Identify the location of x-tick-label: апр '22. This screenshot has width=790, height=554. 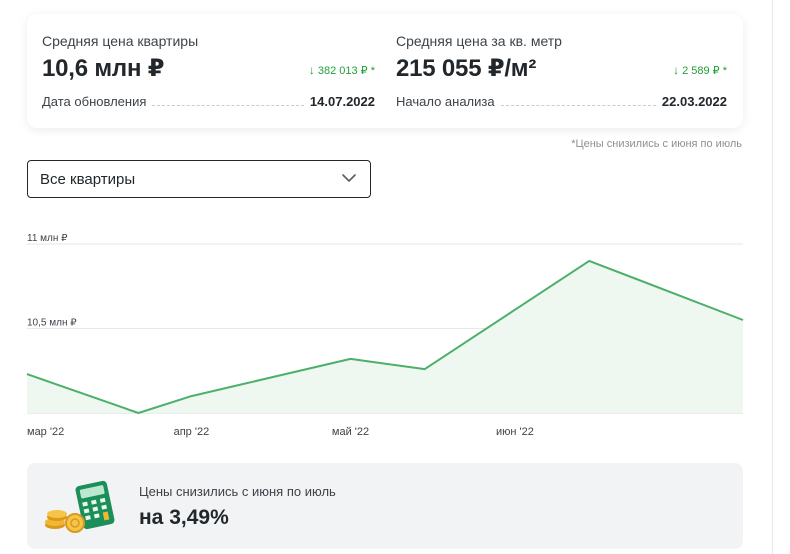
(192, 432).